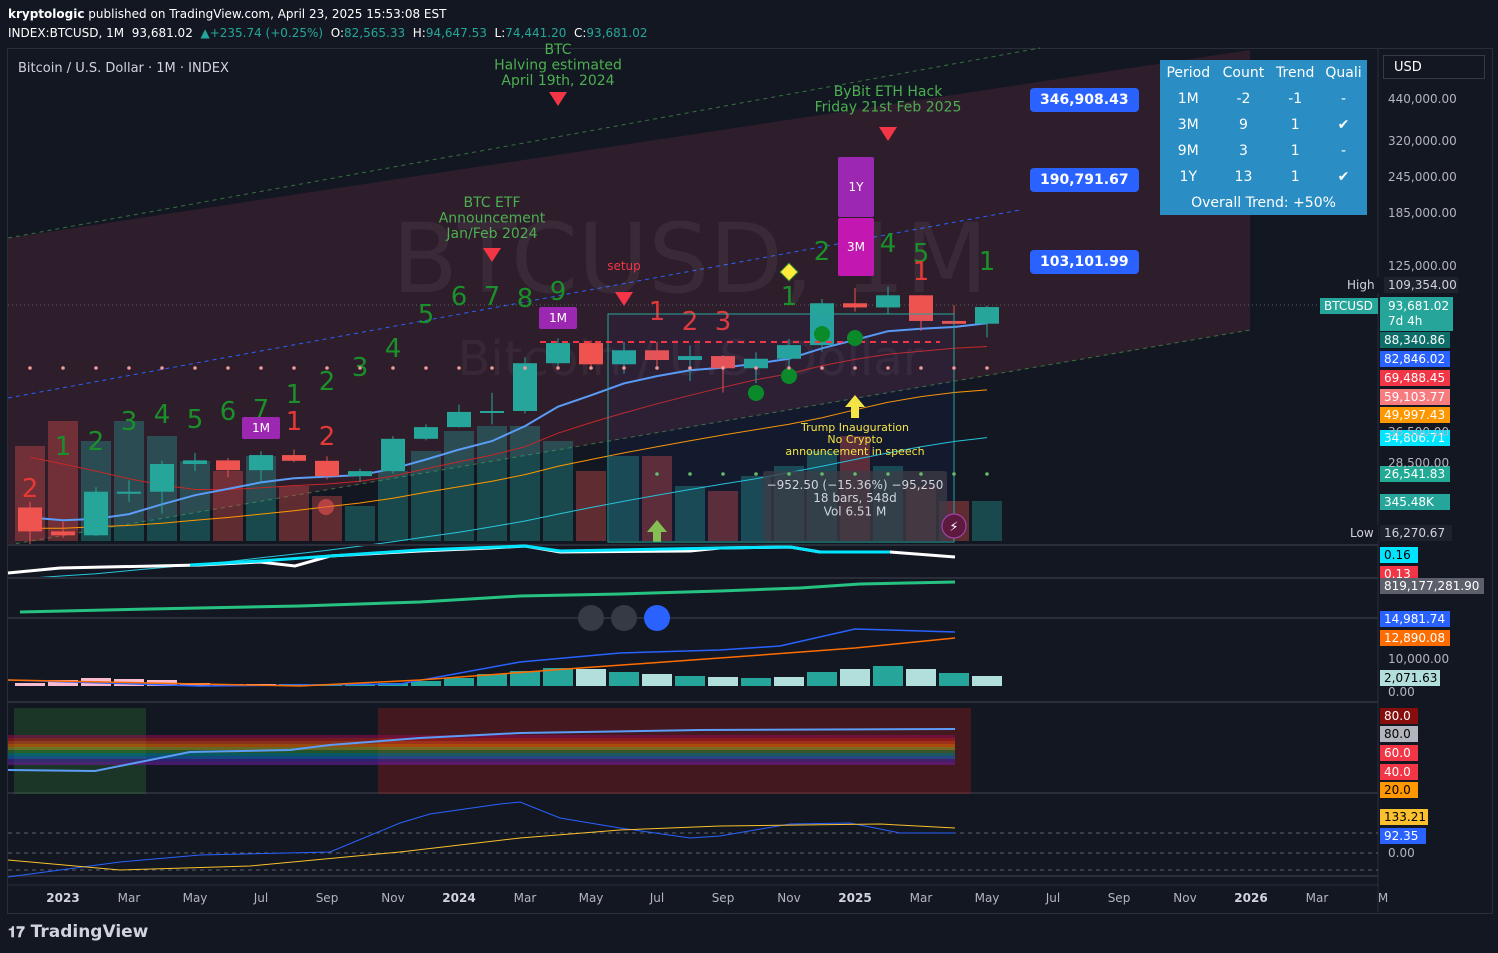  What do you see at coordinates (854, 498) in the screenshot?
I see `measure-label: 18 bars, 548d` at bounding box center [854, 498].